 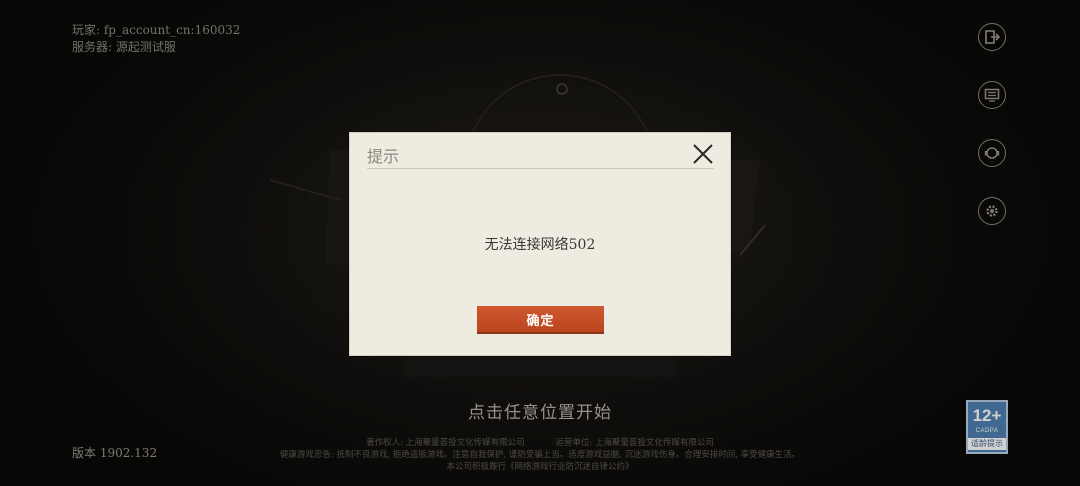 What do you see at coordinates (540, 168) in the screenshot?
I see `dialog-divider` at bounding box center [540, 168].